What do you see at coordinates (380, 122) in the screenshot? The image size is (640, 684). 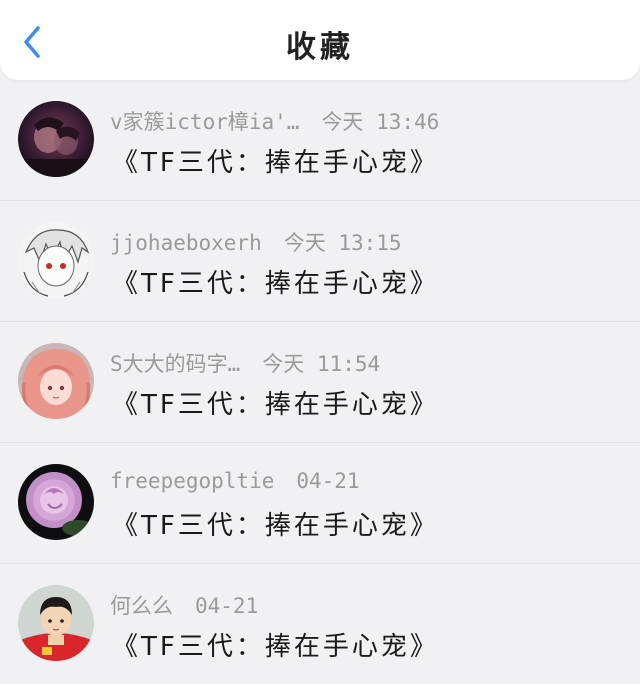 I see `timestamp: 今天 13:46` at bounding box center [380, 122].